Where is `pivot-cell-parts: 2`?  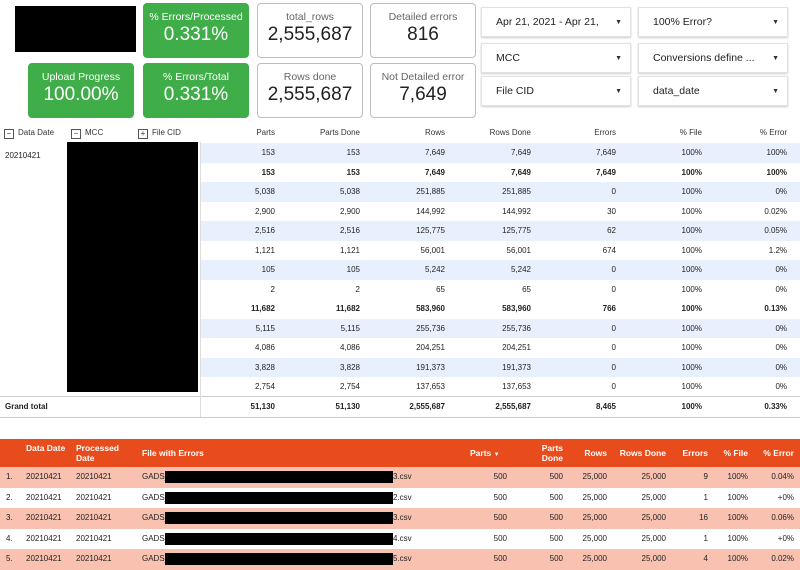
pivot-cell-parts: 2 is located at coordinates (272, 289).